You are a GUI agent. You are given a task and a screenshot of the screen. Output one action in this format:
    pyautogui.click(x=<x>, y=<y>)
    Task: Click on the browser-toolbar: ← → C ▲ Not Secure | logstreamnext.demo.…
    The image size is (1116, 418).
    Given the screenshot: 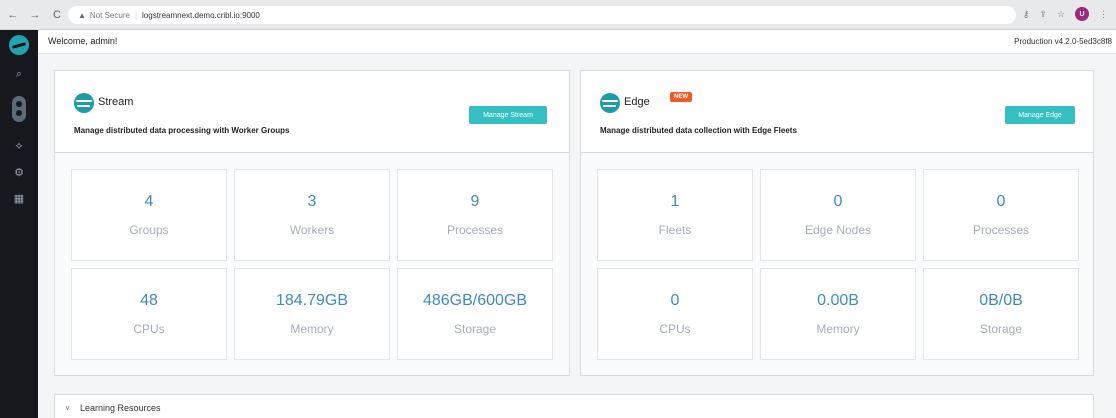 What is the action you would take?
    pyautogui.click(x=558, y=15)
    